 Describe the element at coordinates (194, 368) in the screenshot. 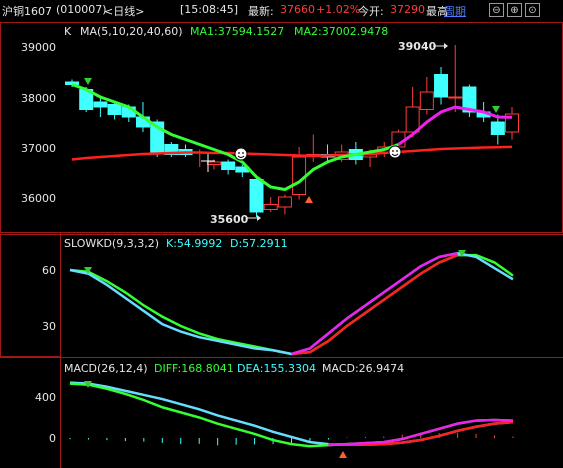

I see `macd-diff-value: DIFF:168.8041` at that location.